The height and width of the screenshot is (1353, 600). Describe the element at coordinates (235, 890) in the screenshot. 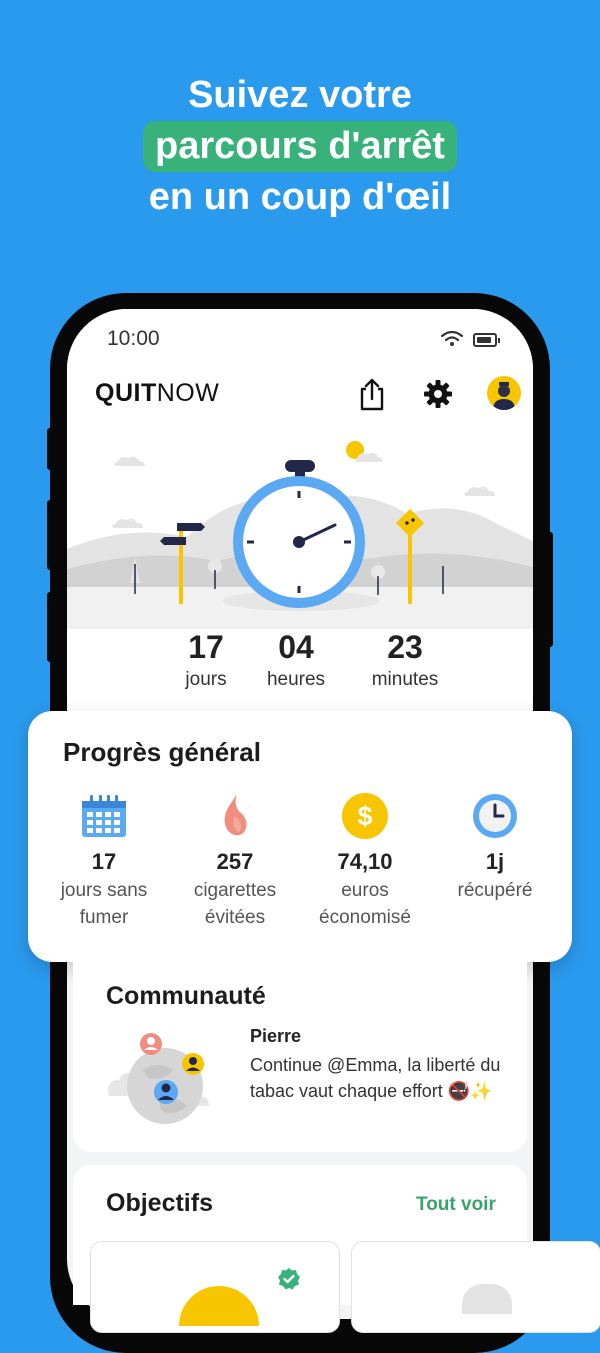

I see `stat-cigarettes-label-line1: cigarettes` at that location.